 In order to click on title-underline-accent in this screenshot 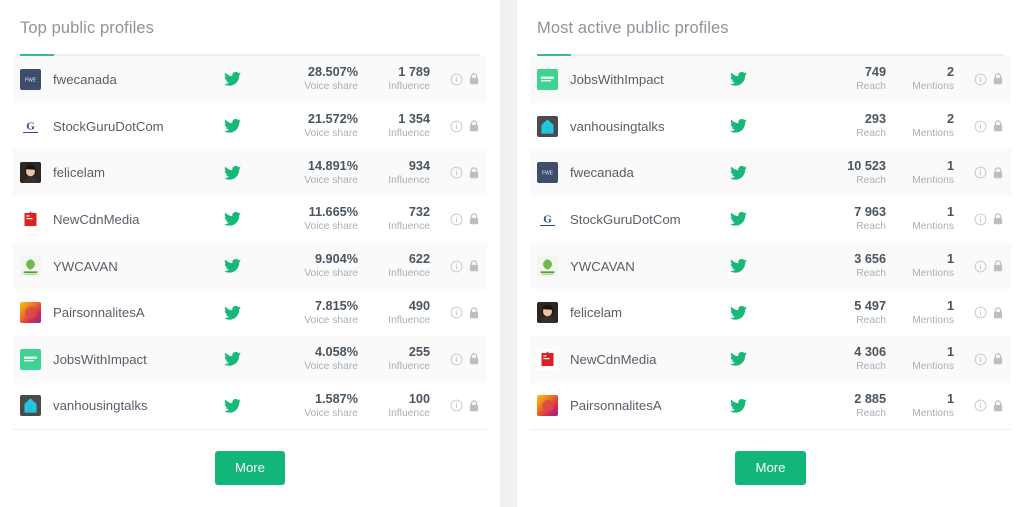, I will do `click(250, 55)`.